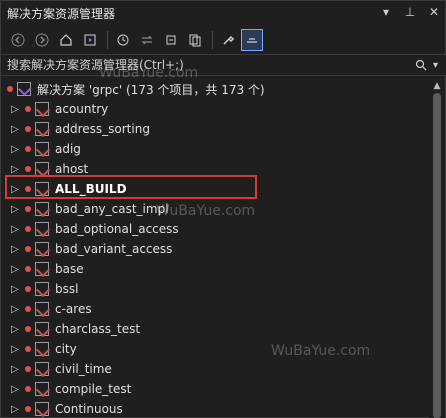 The width and height of the screenshot is (446, 418). What do you see at coordinates (147, 40) in the screenshot?
I see `sync-icon` at bounding box center [147, 40].